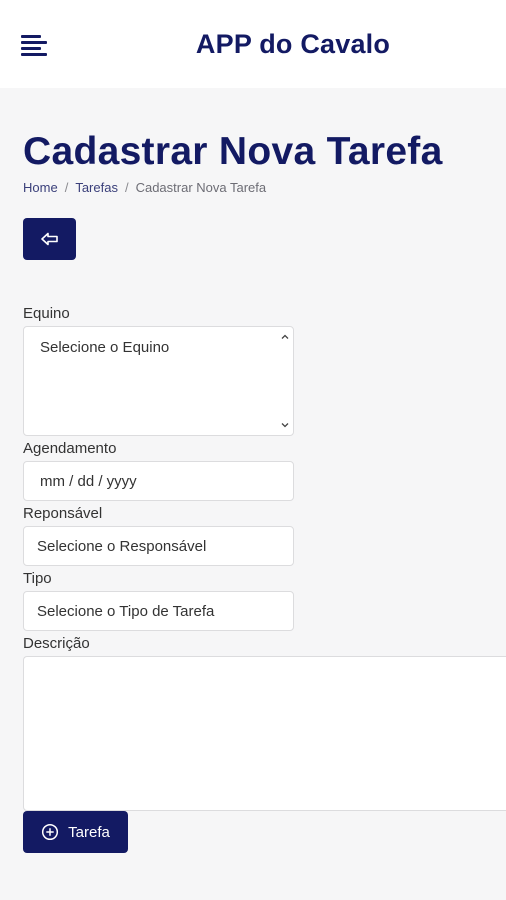 Image resolution: width=506 pixels, height=900 pixels. I want to click on app-title: APP do Cavalo, so click(293, 44).